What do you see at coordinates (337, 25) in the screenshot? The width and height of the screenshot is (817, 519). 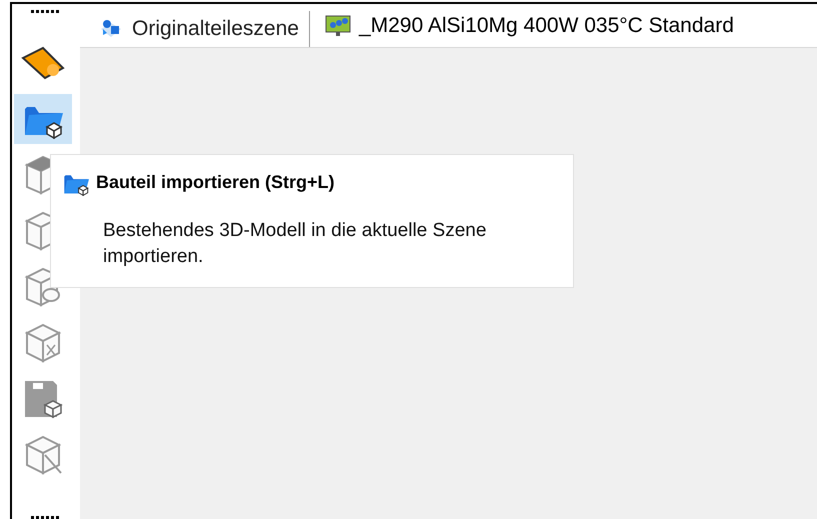 I see `plate-icon` at bounding box center [337, 25].